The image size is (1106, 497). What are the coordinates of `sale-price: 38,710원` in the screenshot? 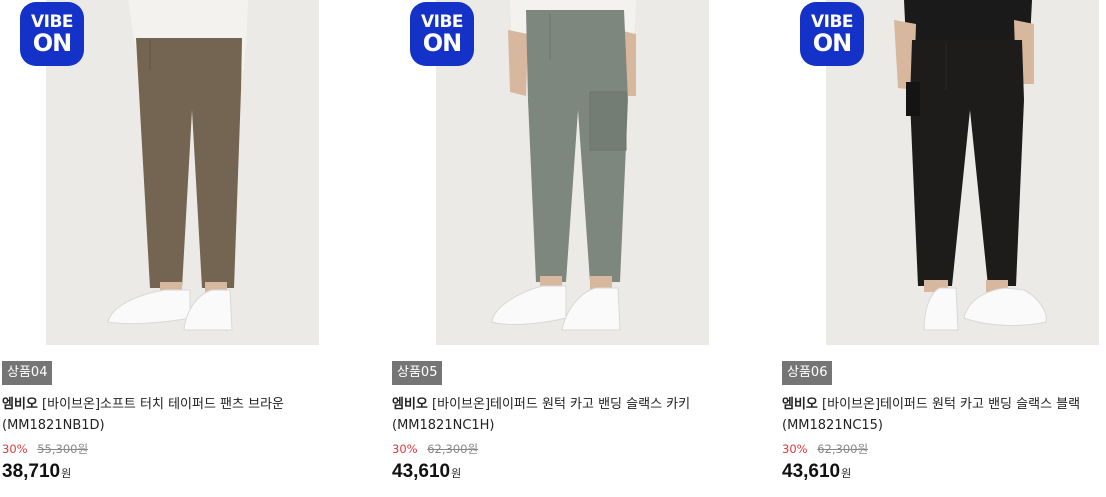 It's located at (36, 473).